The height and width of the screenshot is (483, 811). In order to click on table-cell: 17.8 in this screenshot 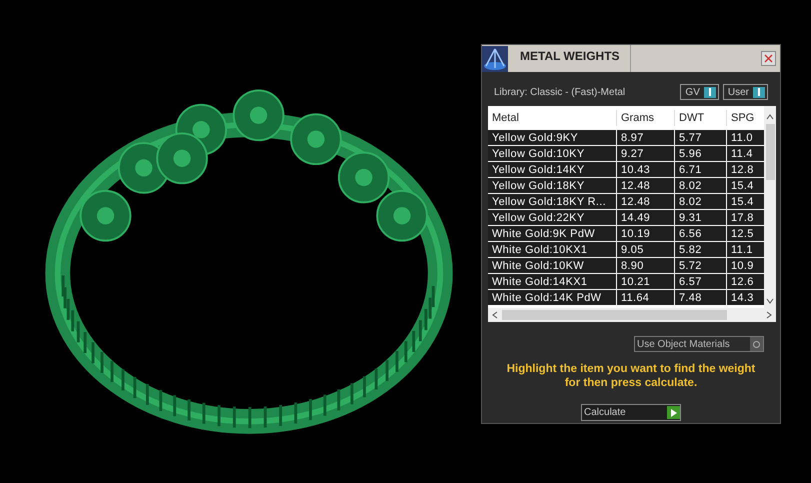, I will do `click(744, 217)`.